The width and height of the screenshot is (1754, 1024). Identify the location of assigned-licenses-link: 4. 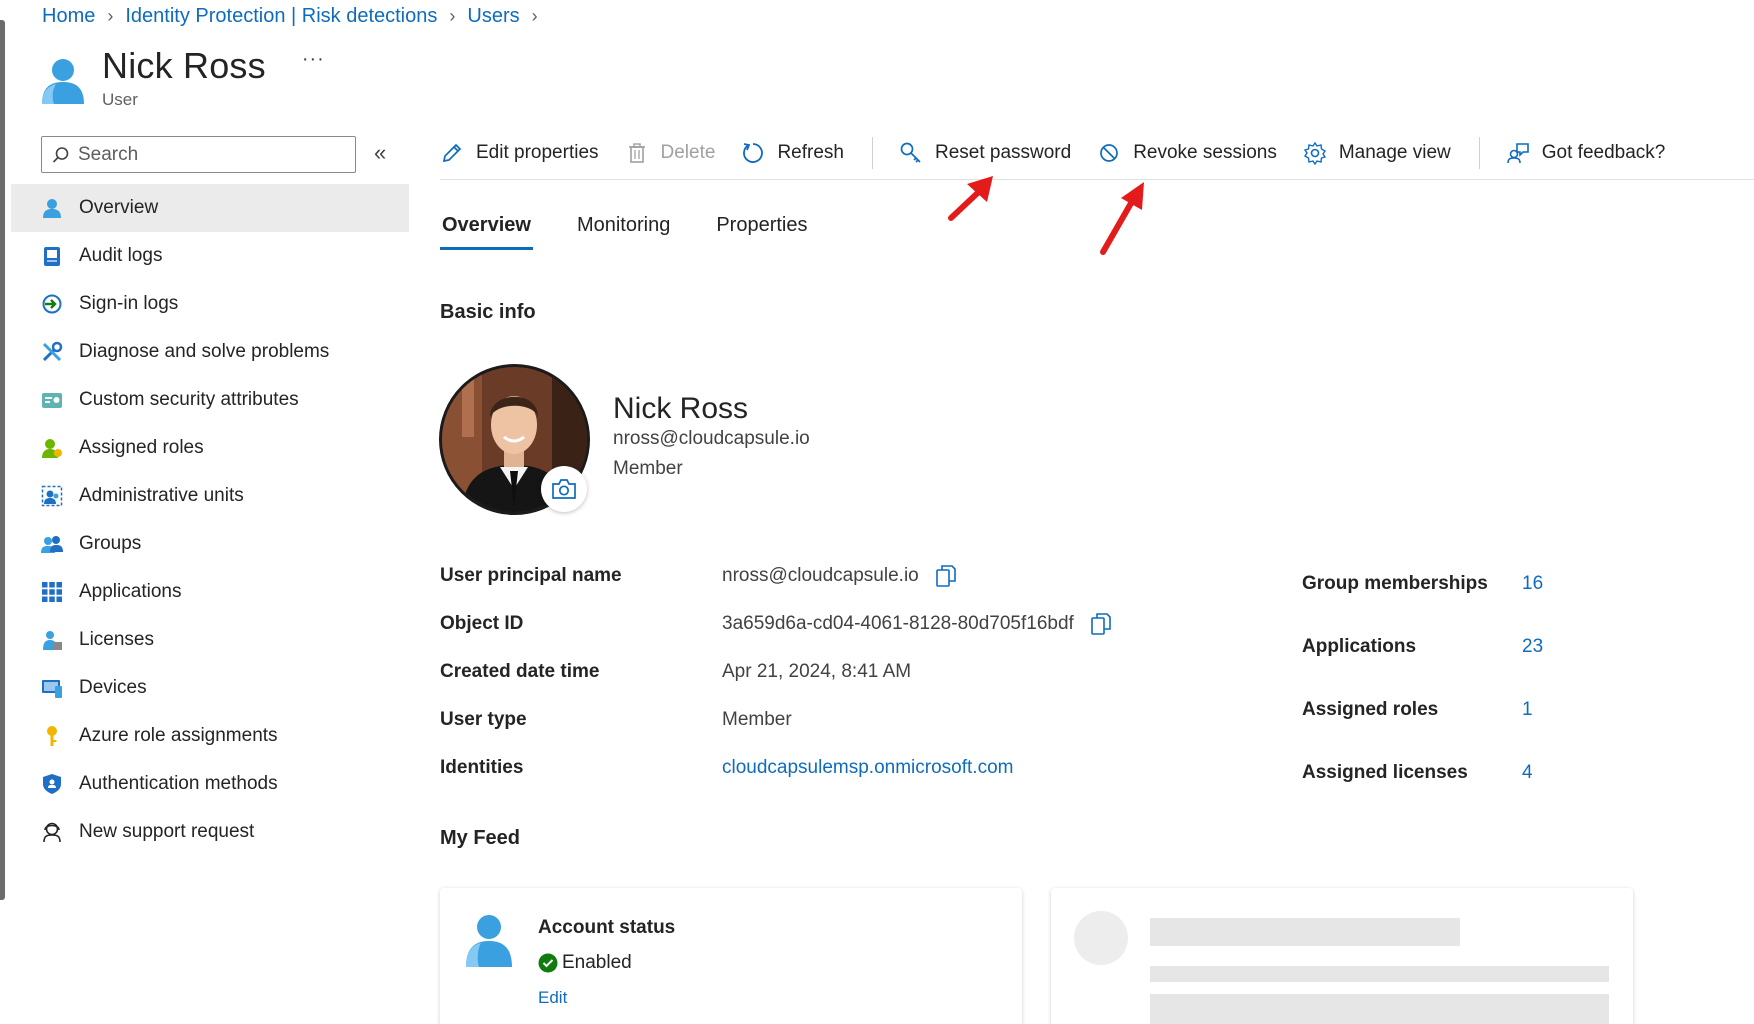
(1527, 773).